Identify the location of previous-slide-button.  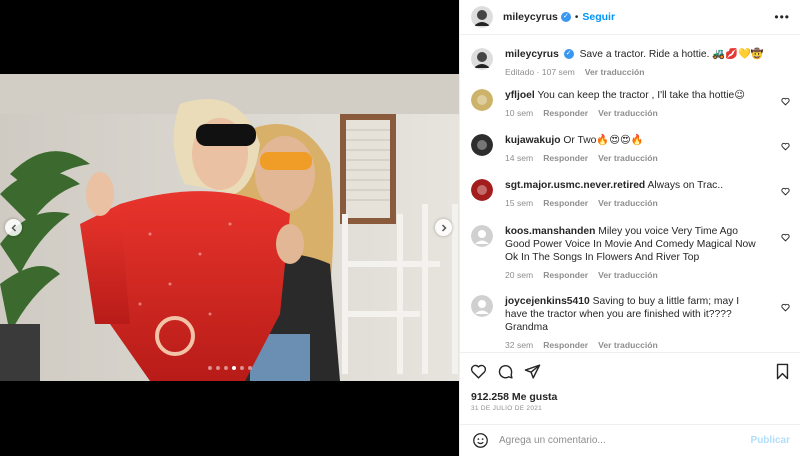
(13, 227).